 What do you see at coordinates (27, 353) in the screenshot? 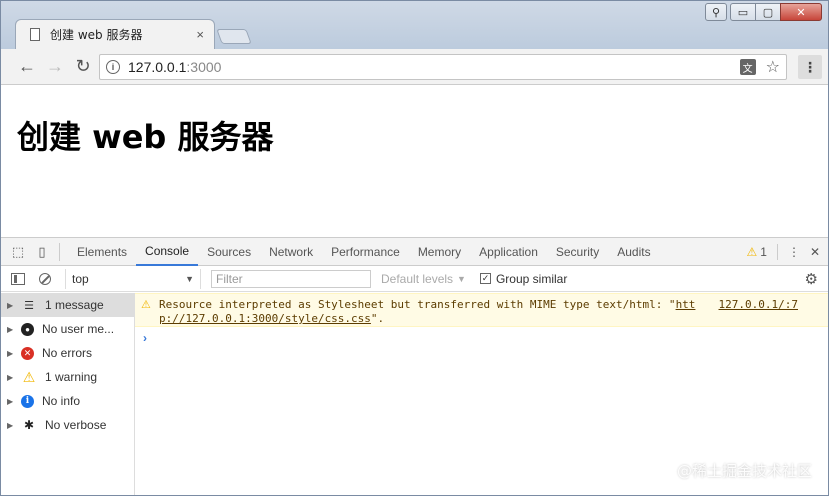
I see `error-icon: ✕` at bounding box center [27, 353].